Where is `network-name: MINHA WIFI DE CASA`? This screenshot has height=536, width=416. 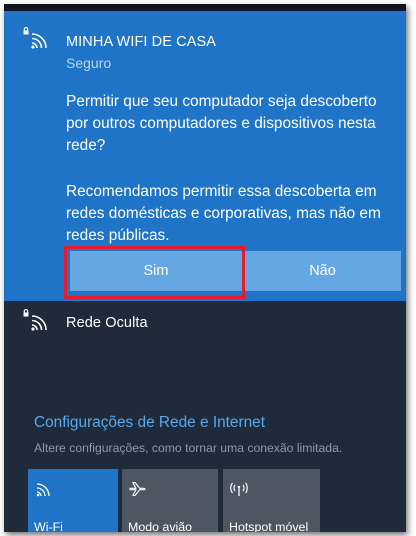
network-name: MINHA WIFI DE CASA is located at coordinates (141, 42).